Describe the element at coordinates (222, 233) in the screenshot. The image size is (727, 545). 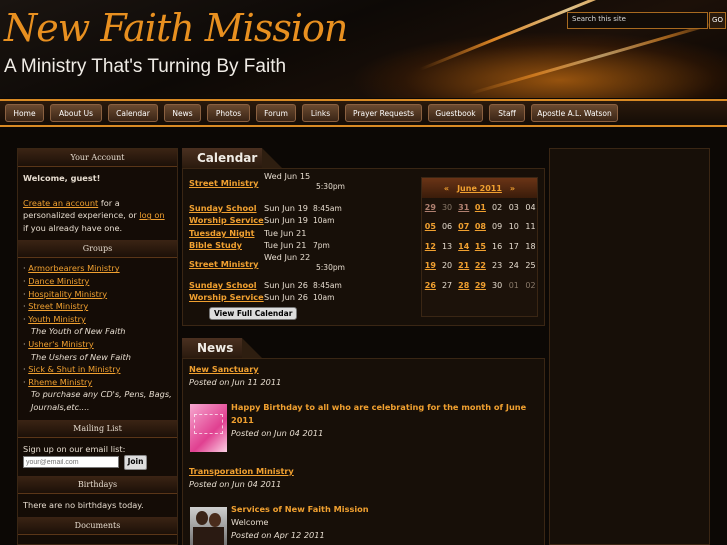
I see `event-link: Tuesday Night` at that location.